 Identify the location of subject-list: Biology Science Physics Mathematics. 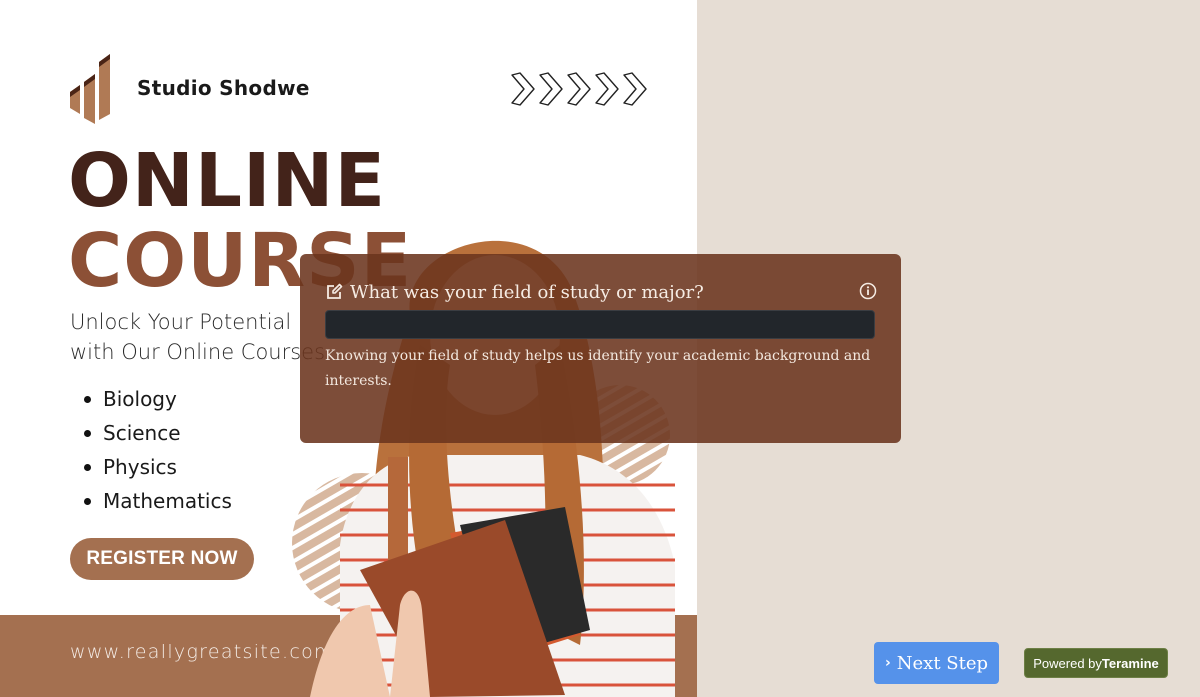
(158, 450).